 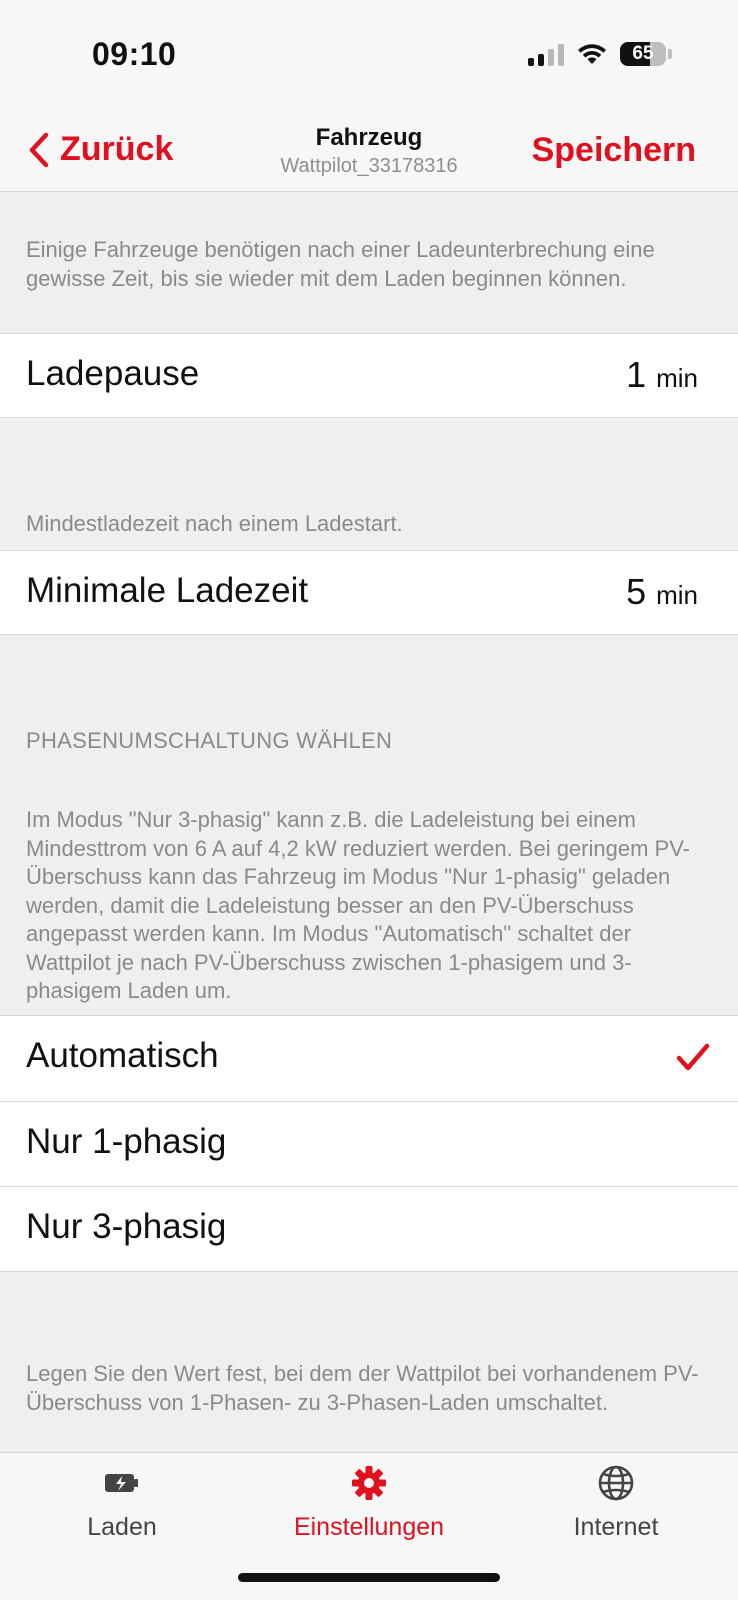 What do you see at coordinates (121, 1483) in the screenshot?
I see `battery-charging-icon` at bounding box center [121, 1483].